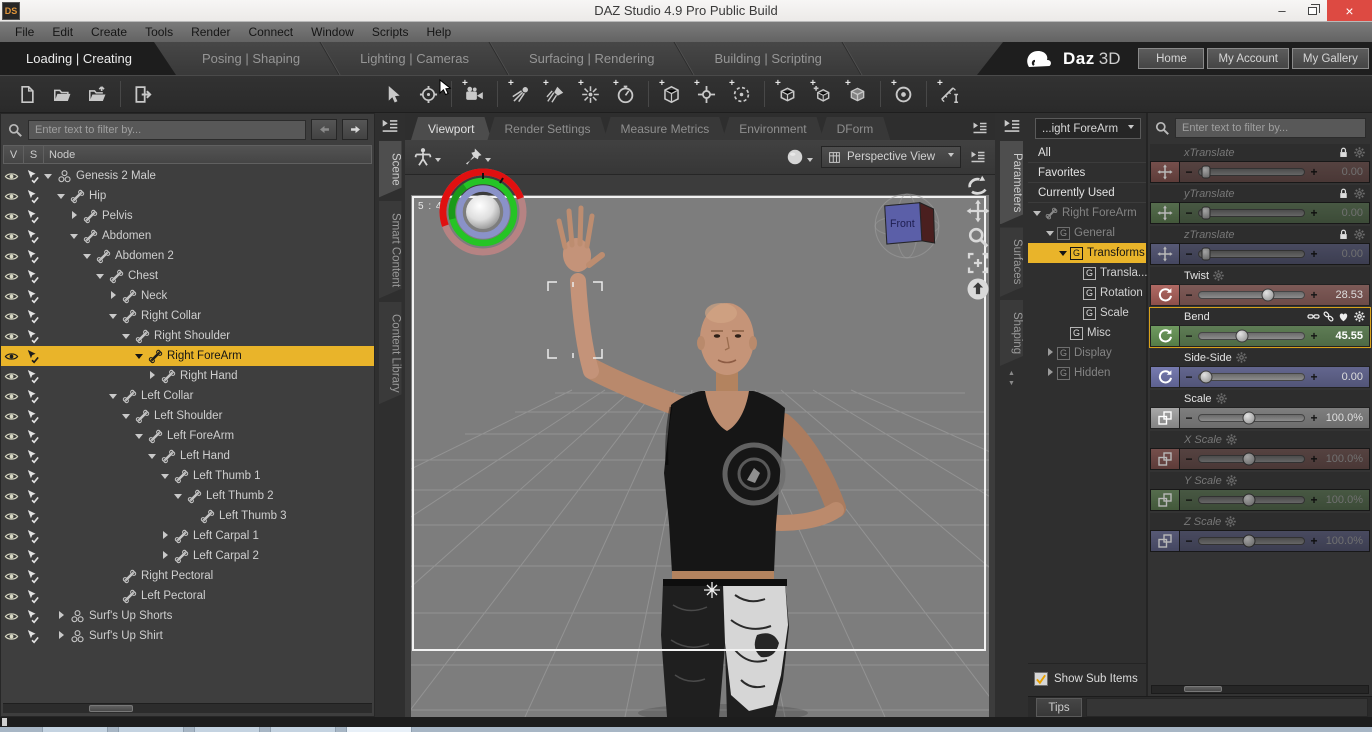 This screenshot has width=1372, height=732. Describe the element at coordinates (1282, 10) in the screenshot. I see `minimize-button: –` at that location.